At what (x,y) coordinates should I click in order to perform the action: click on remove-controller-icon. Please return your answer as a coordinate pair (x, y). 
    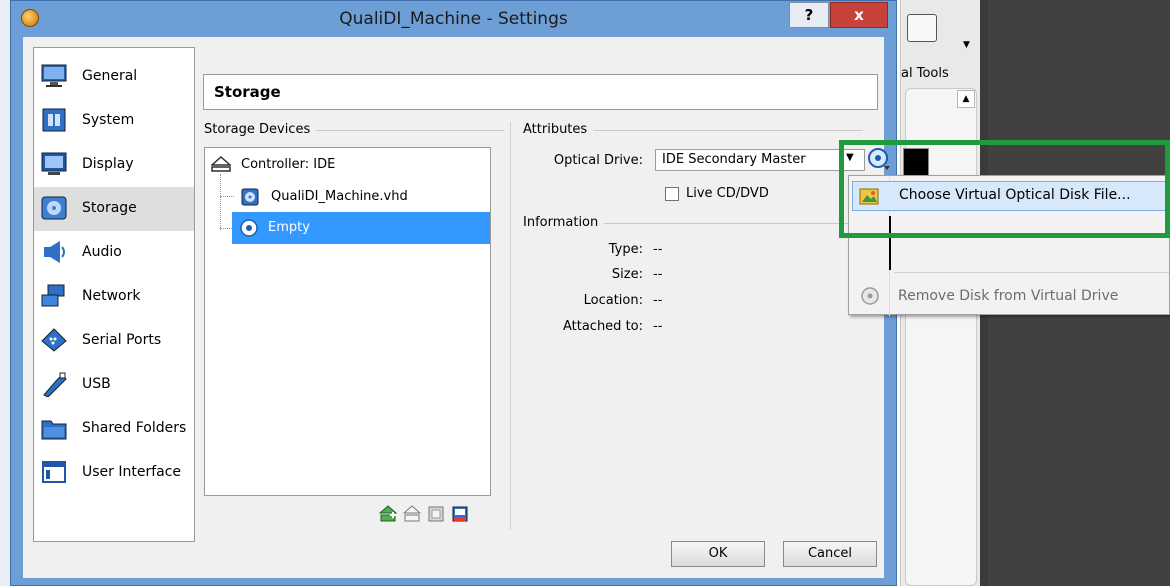
    Looking at the image, I should click on (412, 514).